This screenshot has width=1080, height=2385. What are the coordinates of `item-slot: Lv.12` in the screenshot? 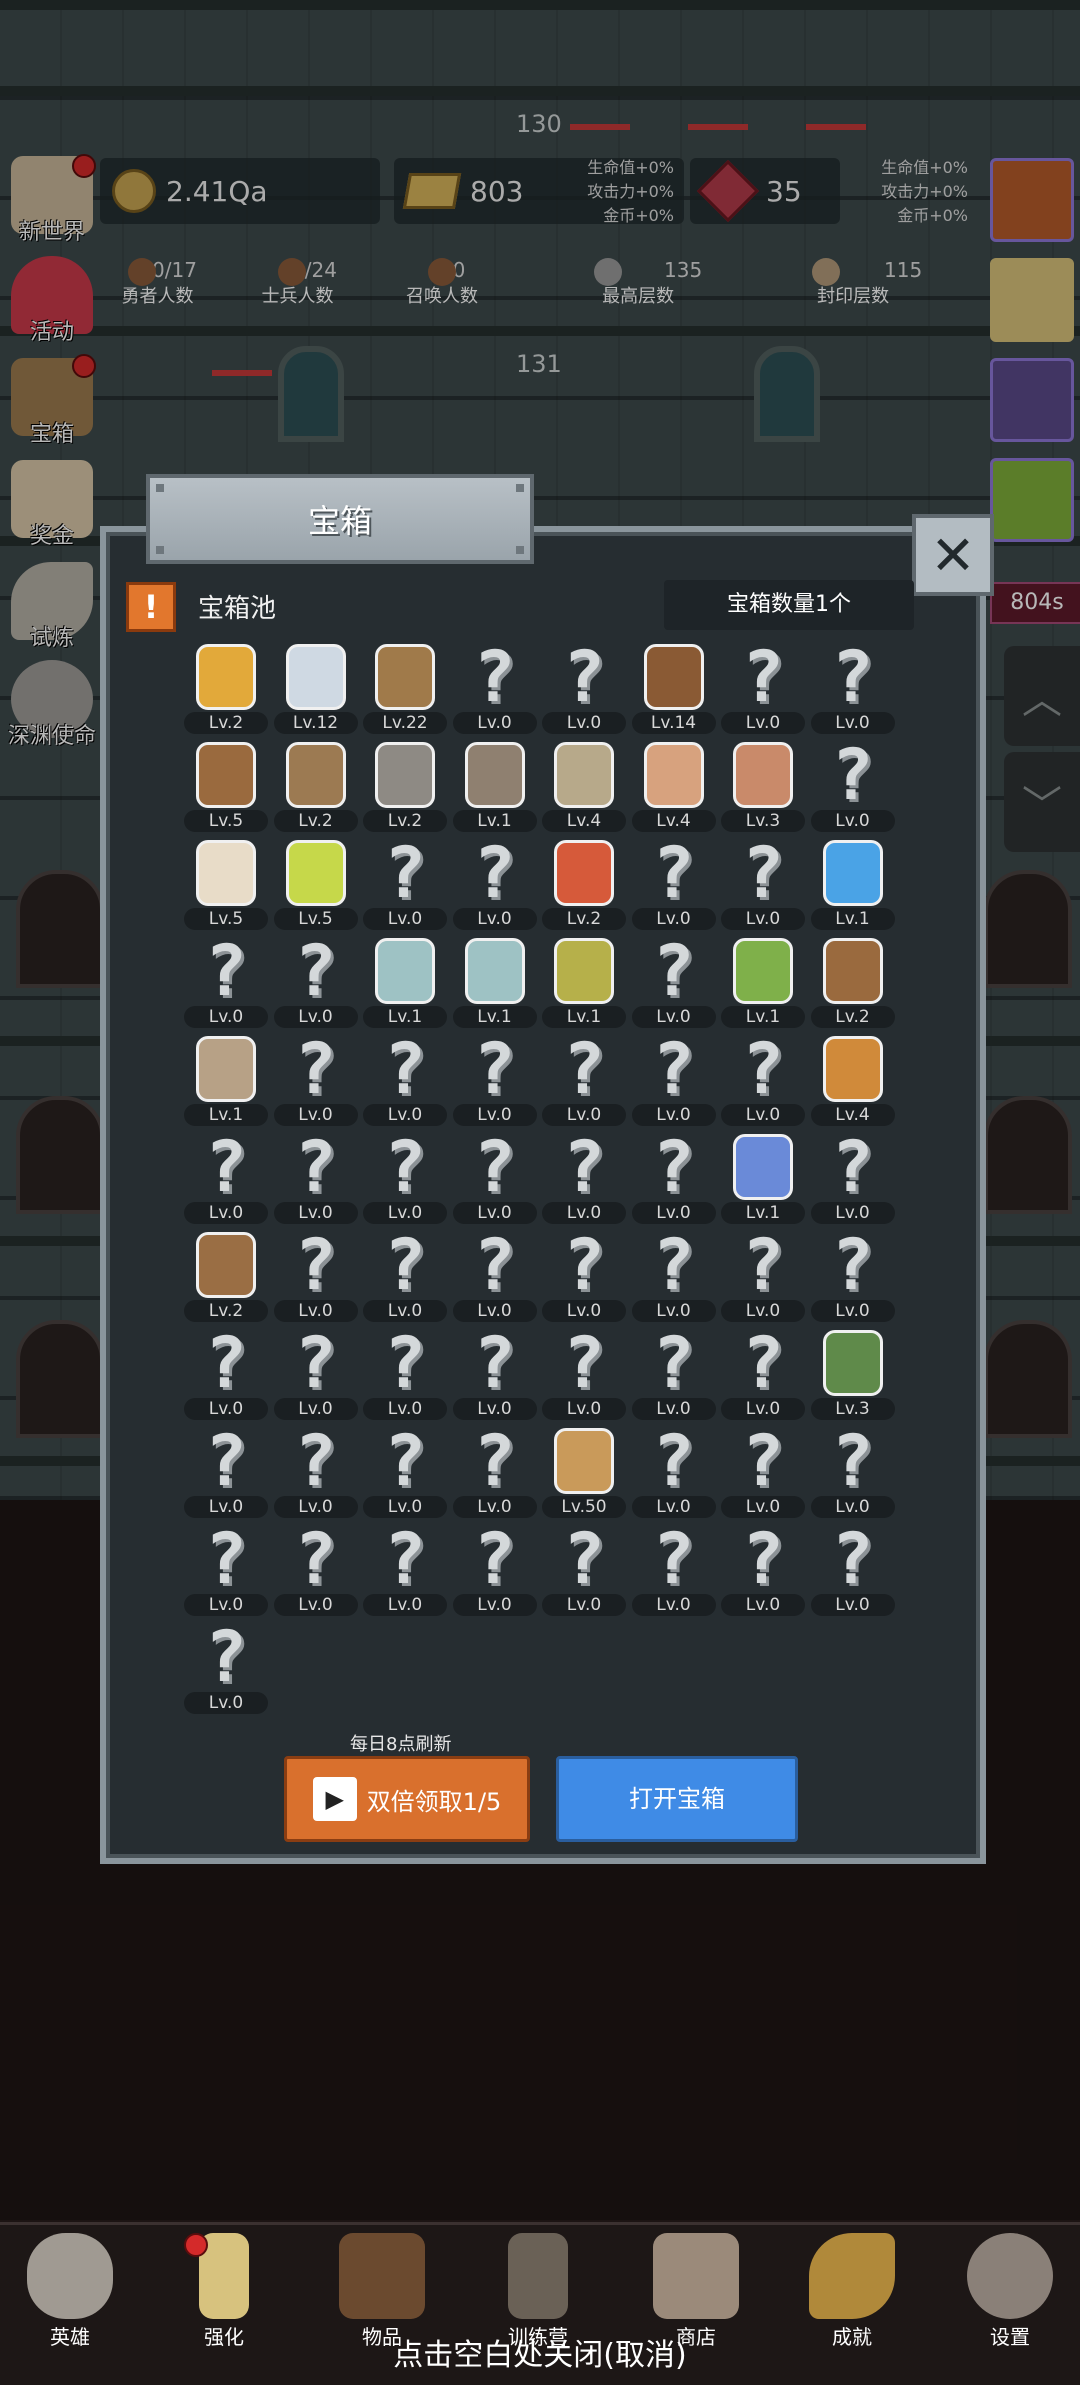 It's located at (316, 688).